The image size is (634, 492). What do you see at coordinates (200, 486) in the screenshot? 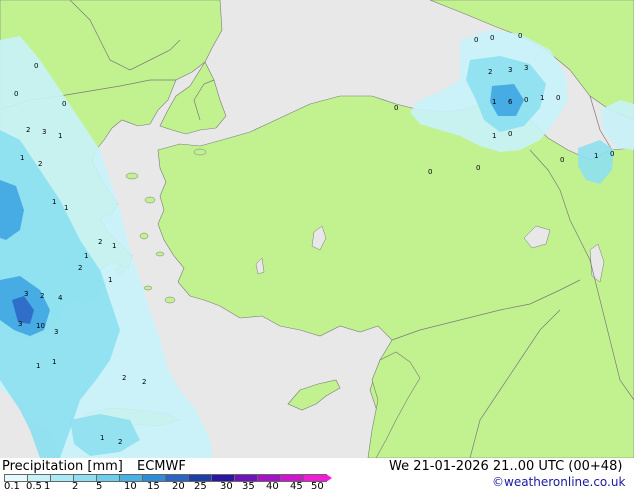
I see `legend-label: 25` at bounding box center [200, 486].